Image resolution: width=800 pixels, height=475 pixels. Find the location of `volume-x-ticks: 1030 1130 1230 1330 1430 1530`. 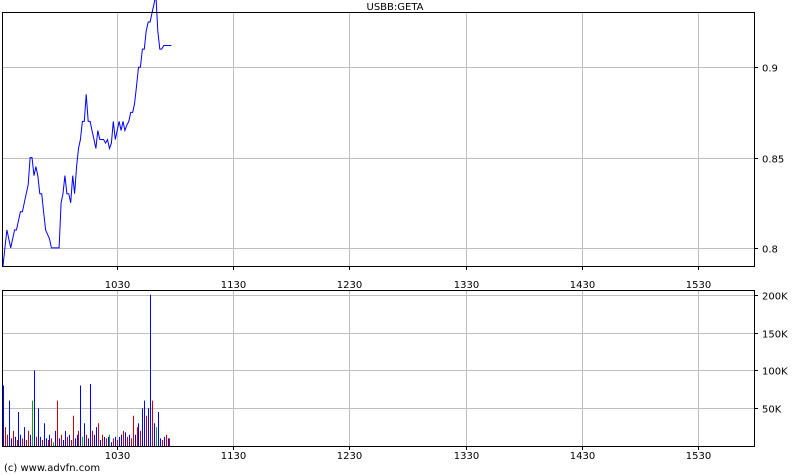

volume-x-ticks: 1030 1130 1230 1330 1430 1530 is located at coordinates (408, 454).